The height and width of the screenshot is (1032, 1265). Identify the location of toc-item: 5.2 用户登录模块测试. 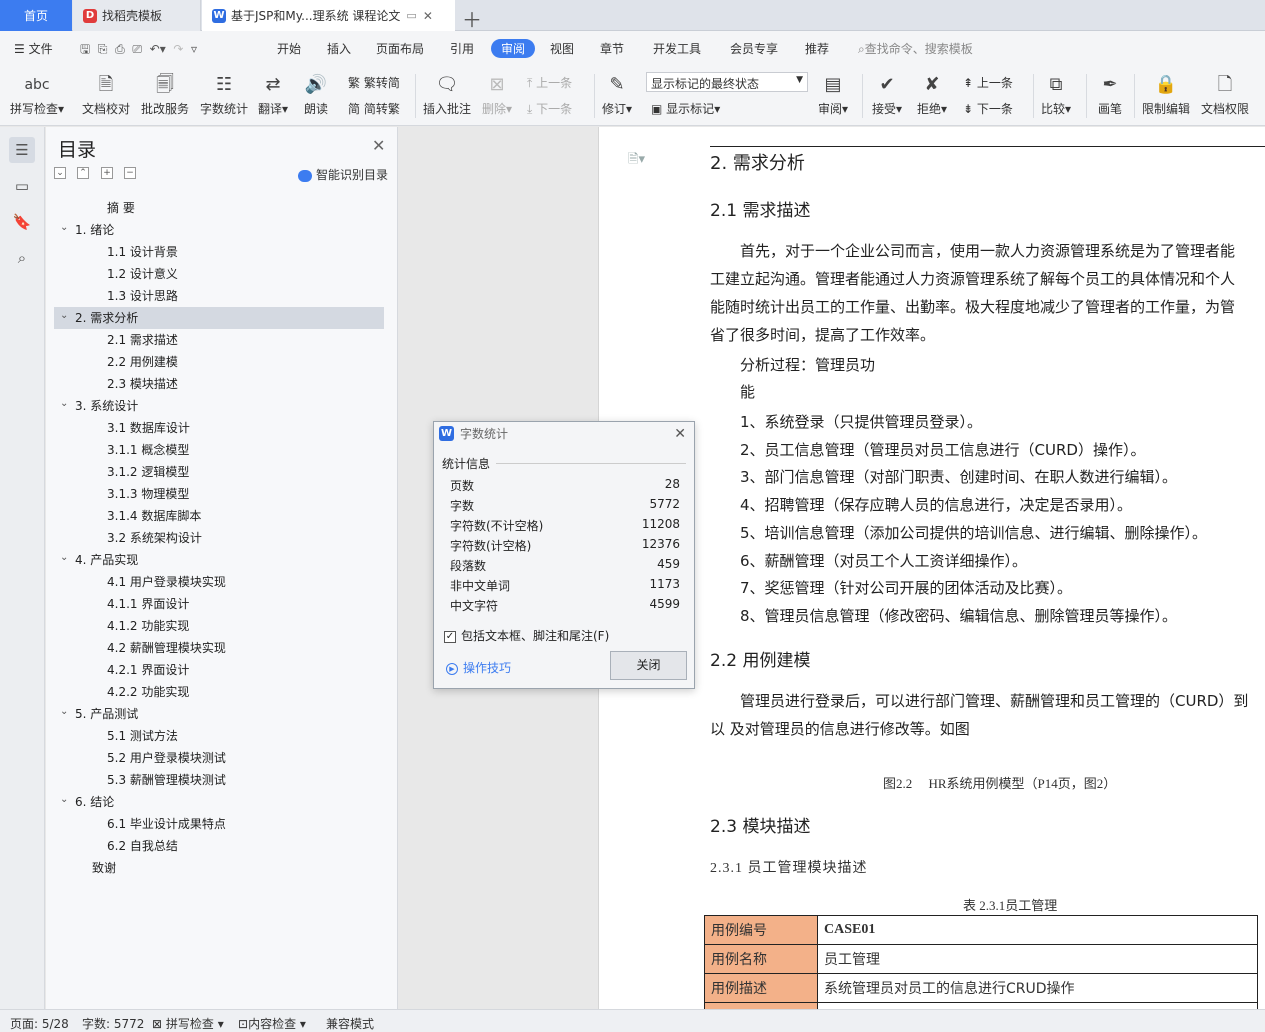
(222, 758).